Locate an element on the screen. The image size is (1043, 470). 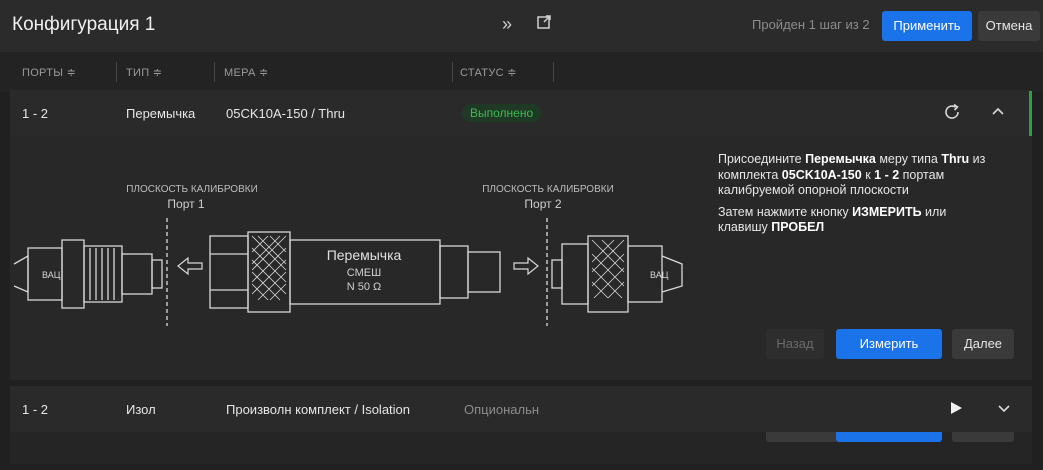
back-button: Назад is located at coordinates (795, 344).